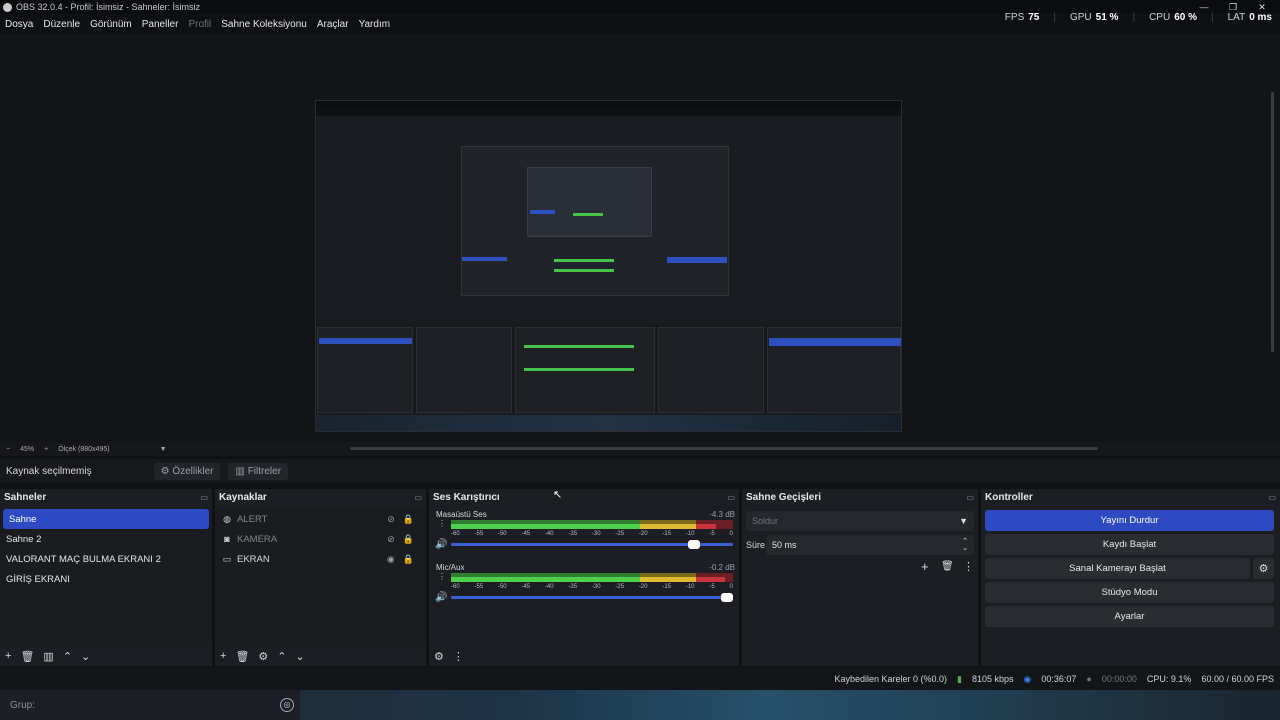 This screenshot has height=720, width=1280. Describe the element at coordinates (667, 587) in the screenshot. I see `tick-label: -15` at that location.